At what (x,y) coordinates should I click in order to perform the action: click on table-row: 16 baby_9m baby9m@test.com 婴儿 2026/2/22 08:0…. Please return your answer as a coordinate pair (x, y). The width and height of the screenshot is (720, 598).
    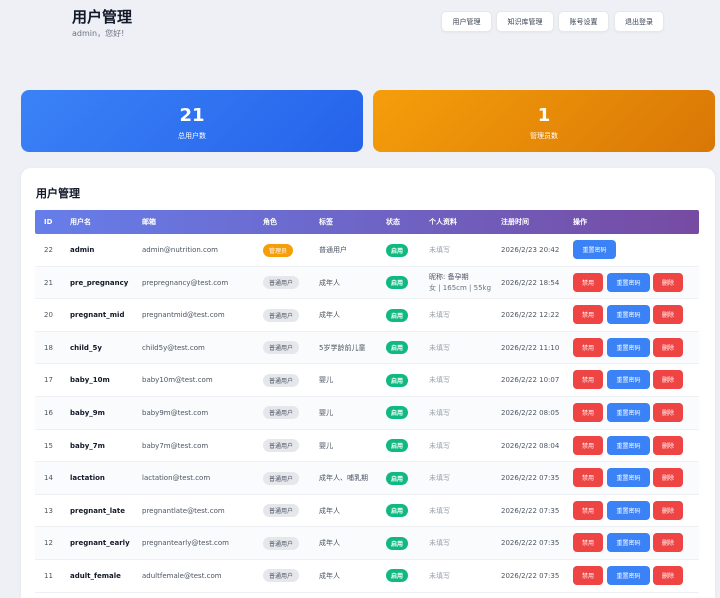
    Looking at the image, I should click on (367, 413).